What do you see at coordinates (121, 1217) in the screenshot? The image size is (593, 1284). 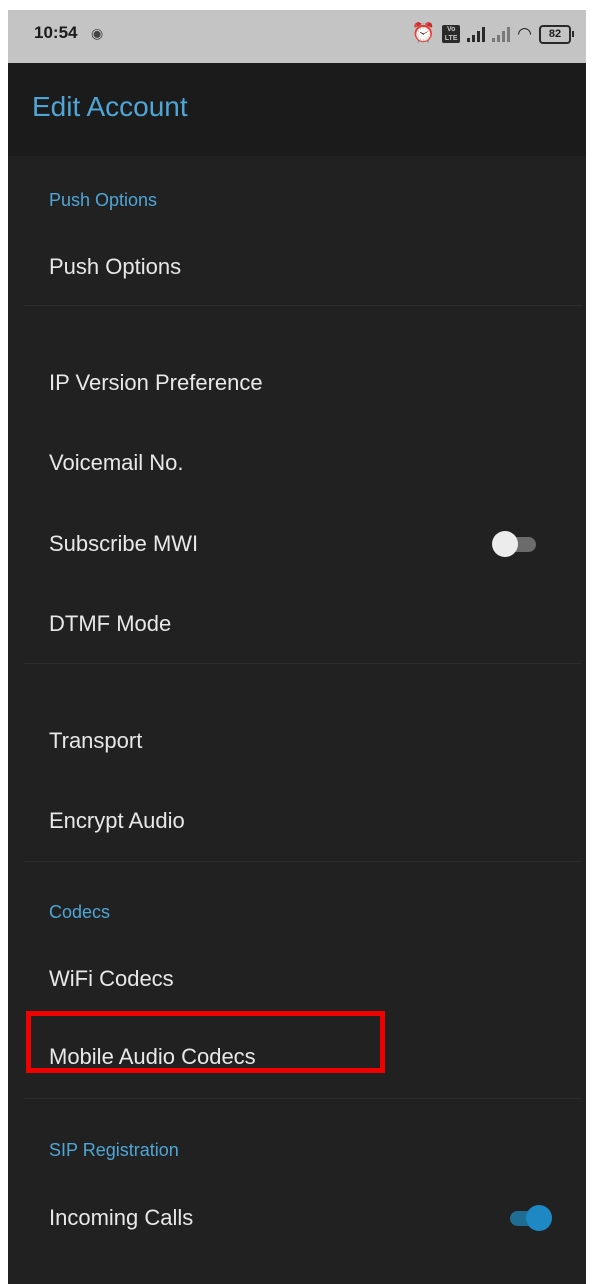 I see `pref-label: Incoming Calls` at bounding box center [121, 1217].